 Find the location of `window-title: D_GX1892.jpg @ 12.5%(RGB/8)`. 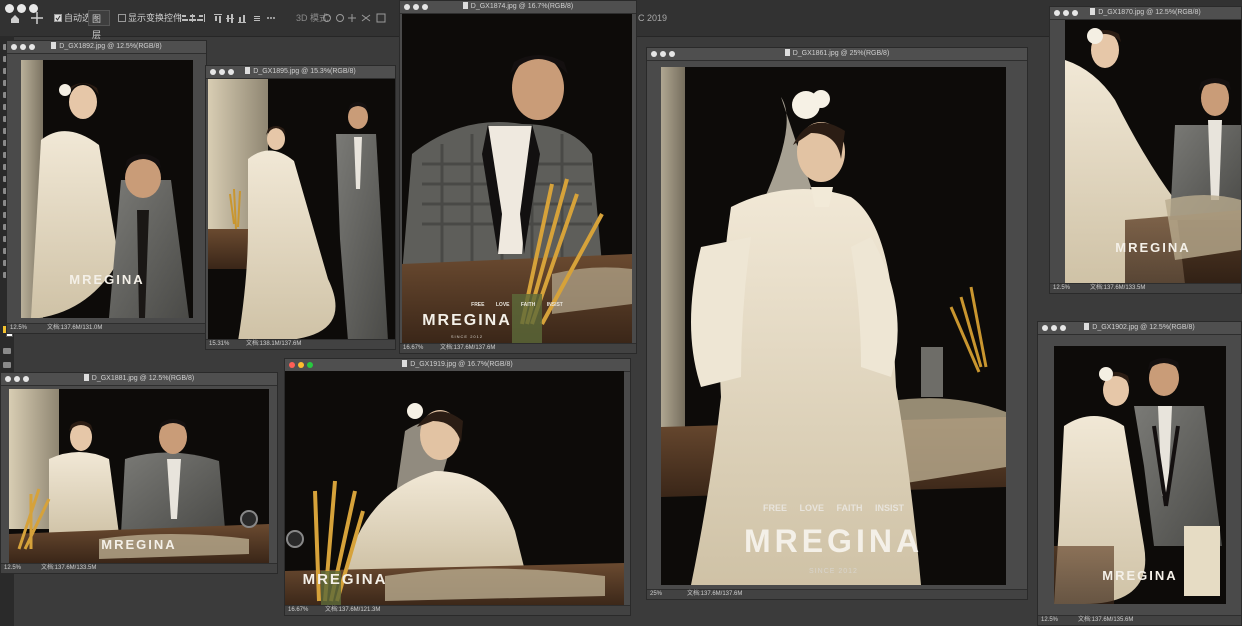

window-title: D_GX1892.jpg @ 12.5%(RGB/8) is located at coordinates (106, 47).